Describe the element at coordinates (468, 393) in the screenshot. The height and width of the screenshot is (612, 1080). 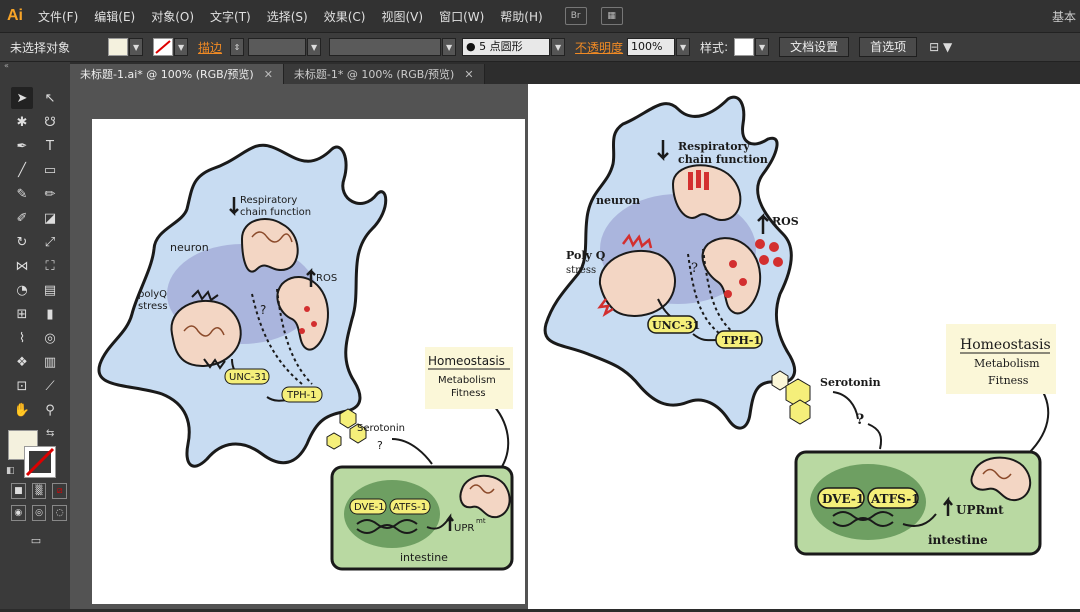
I see `label-fitness: Fitness` at that location.